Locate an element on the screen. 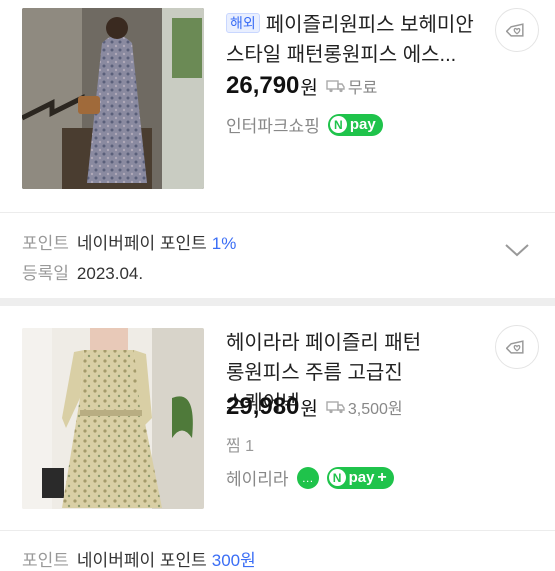  price-row-2: 29,980 원 3,500원 is located at coordinates (314, 407).